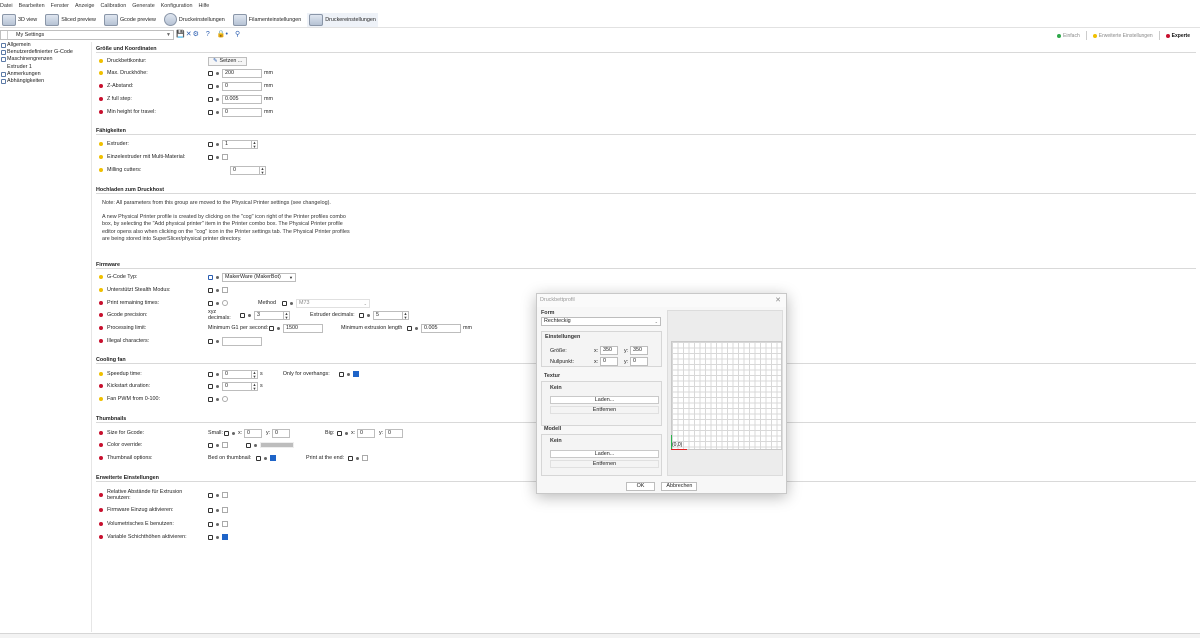 The height and width of the screenshot is (638, 1200). What do you see at coordinates (19, 20) in the screenshot?
I see `tab-3d-view: 3D view` at bounding box center [19, 20].